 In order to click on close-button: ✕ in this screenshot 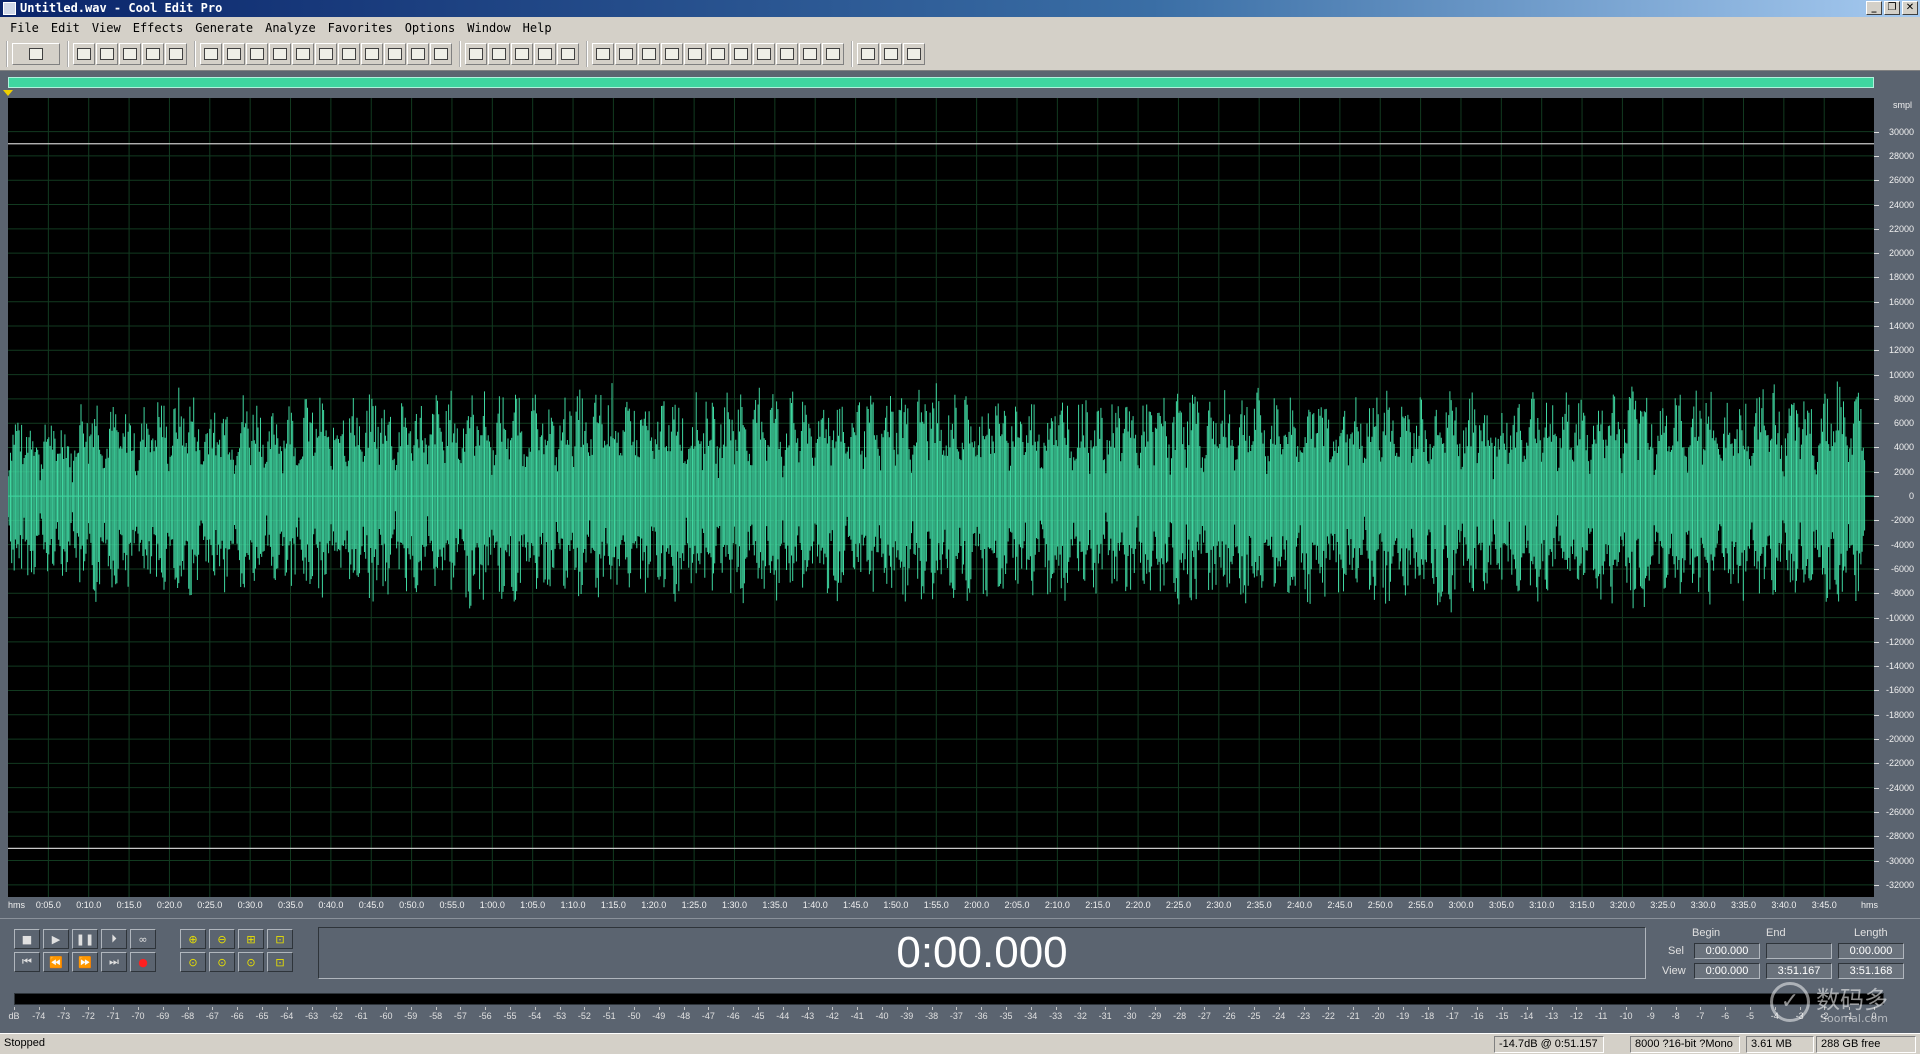, I will do `click(1910, 8)`.